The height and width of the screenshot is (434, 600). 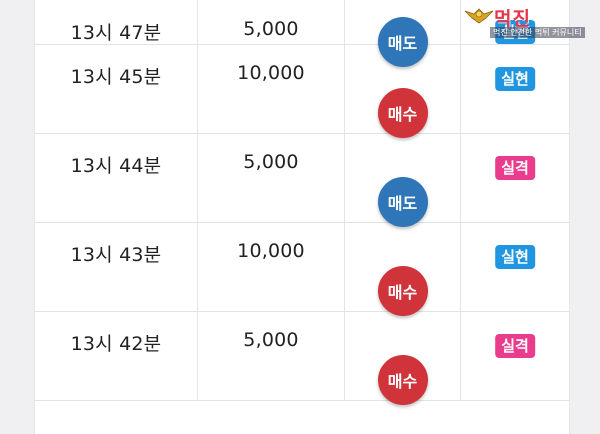 What do you see at coordinates (479, 16) in the screenshot?
I see `eagle-emblem-icon` at bounding box center [479, 16].